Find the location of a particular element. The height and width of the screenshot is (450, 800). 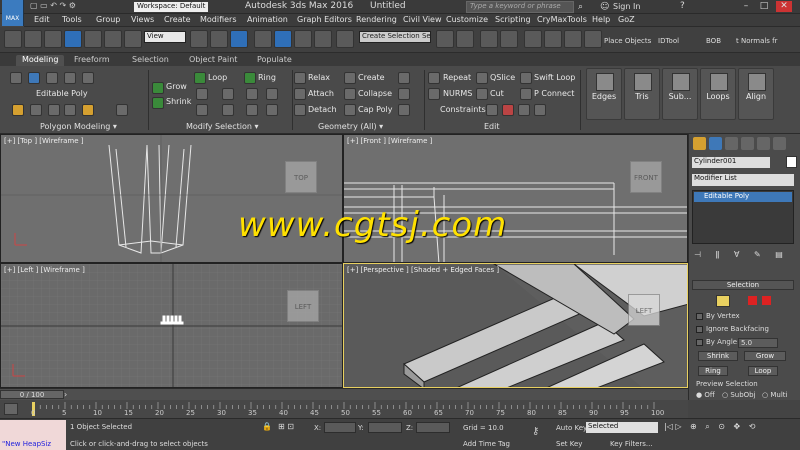

polygon-modeling-group-label: Polygon Modeling ▾ is located at coordinates (78, 126).